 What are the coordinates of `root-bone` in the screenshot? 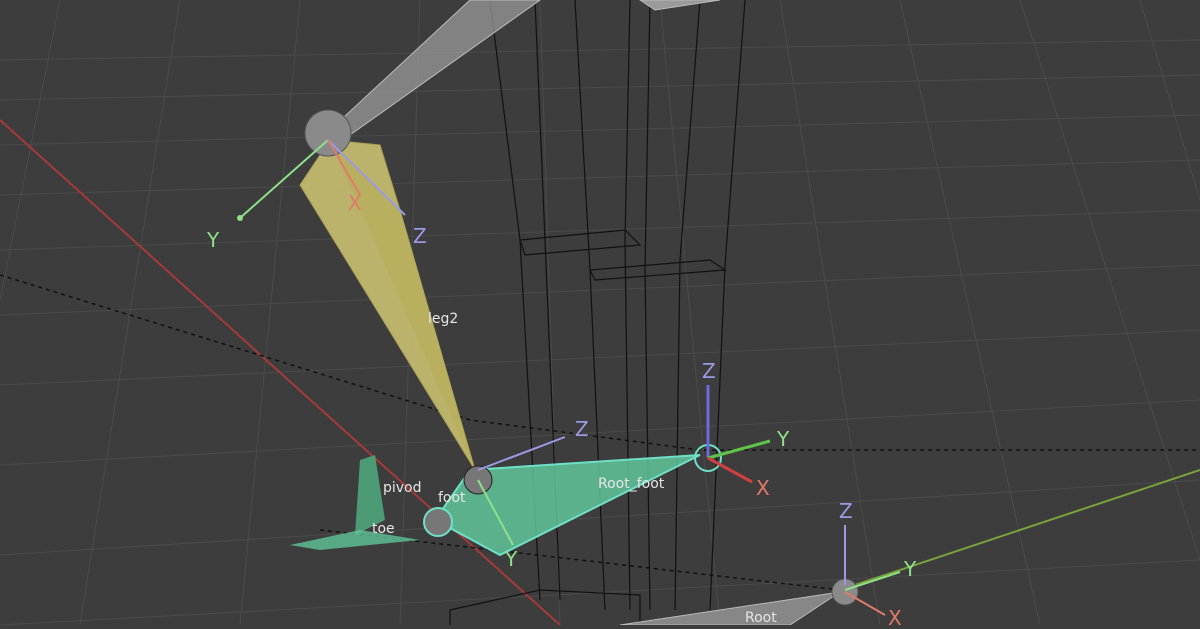 It's located at (730, 608).